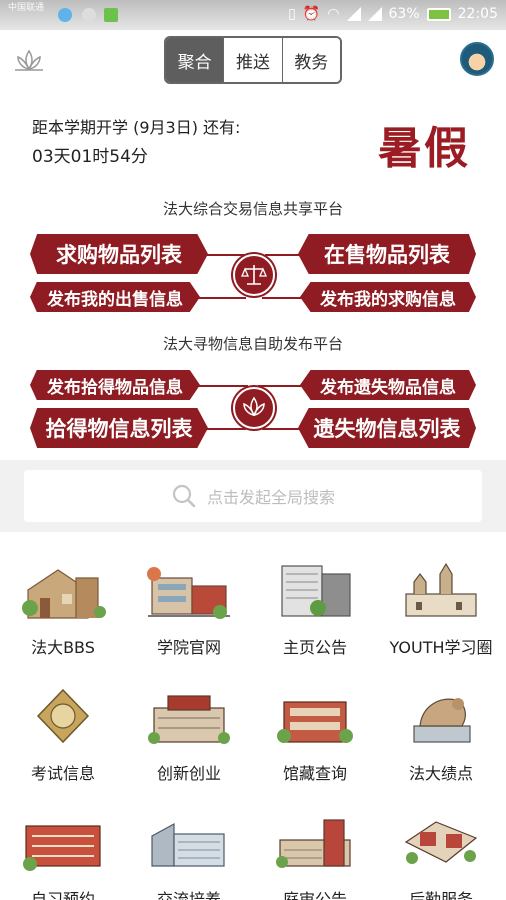 The width and height of the screenshot is (506, 900). Describe the element at coordinates (195, 60) in the screenshot. I see `tab-aggregate: 聚合` at that location.